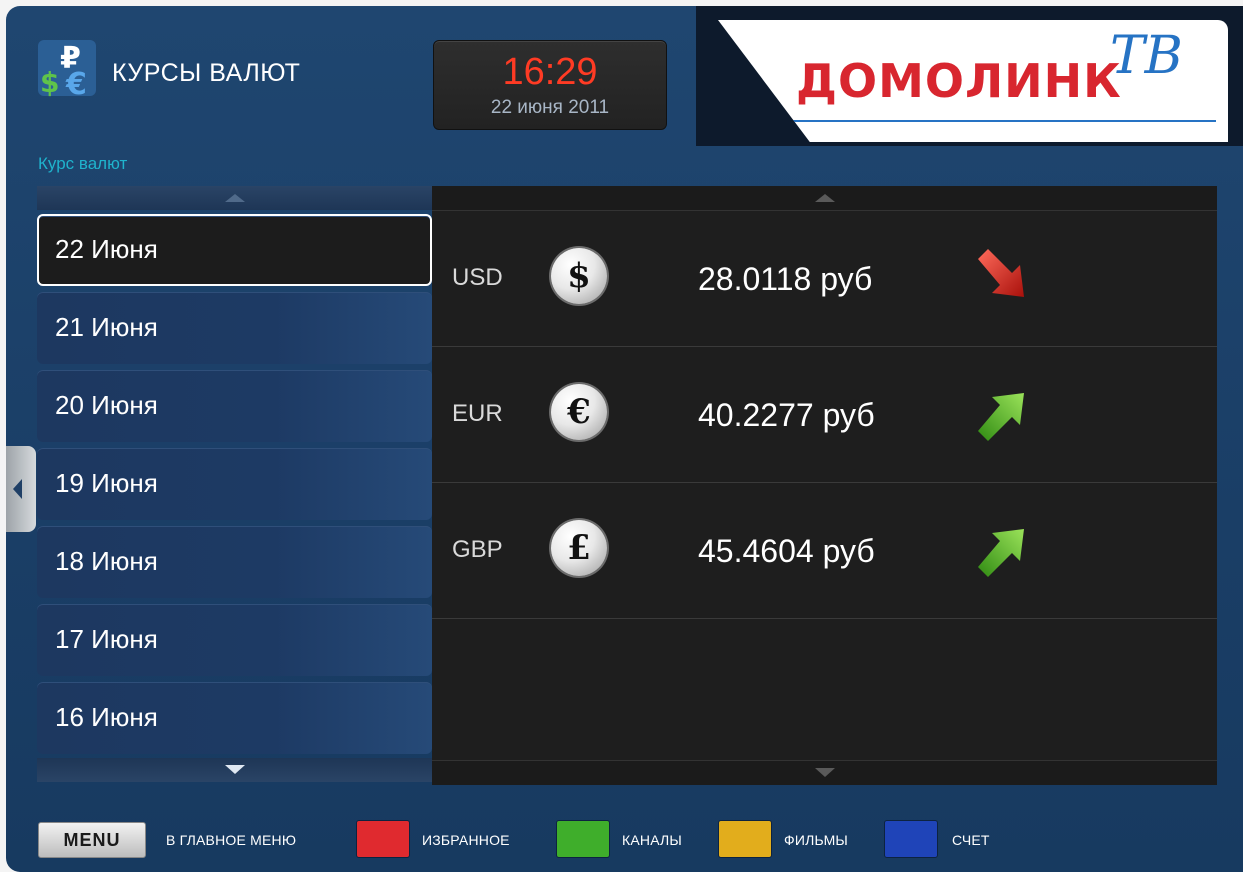 Image resolution: width=1243 pixels, height=872 pixels. What do you see at coordinates (106, 249) in the screenshot?
I see `date-item-label: 22 Июня` at bounding box center [106, 249].